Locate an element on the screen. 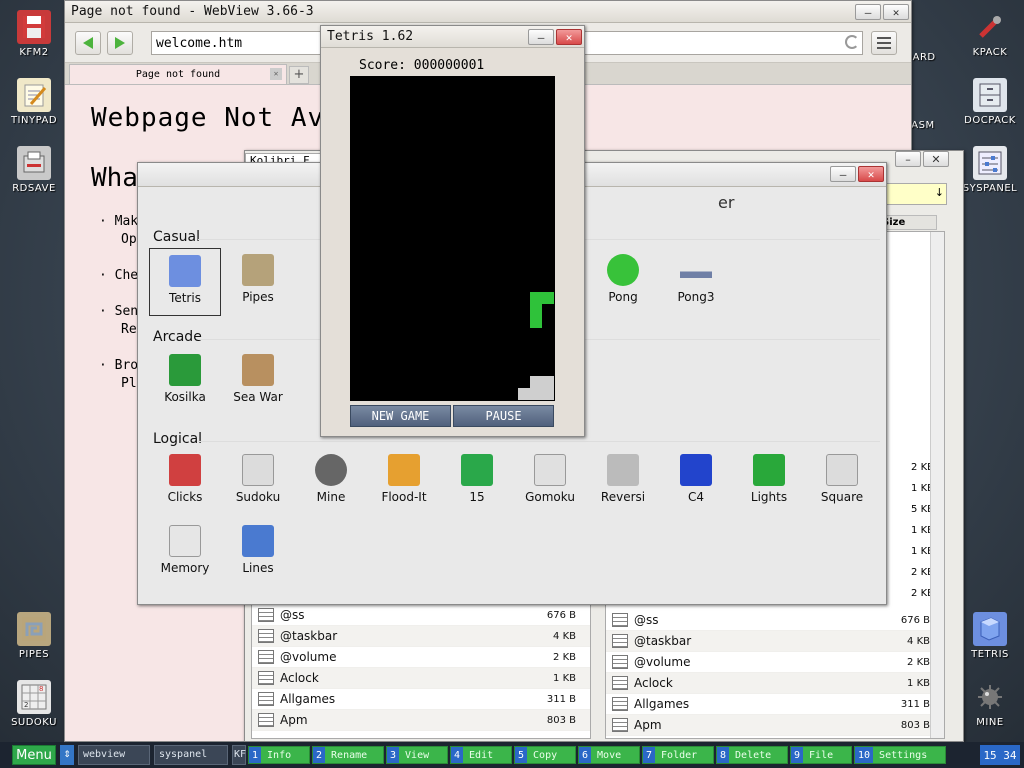 The width and height of the screenshot is (1024, 768). game-15: 15 is located at coordinates (477, 482).